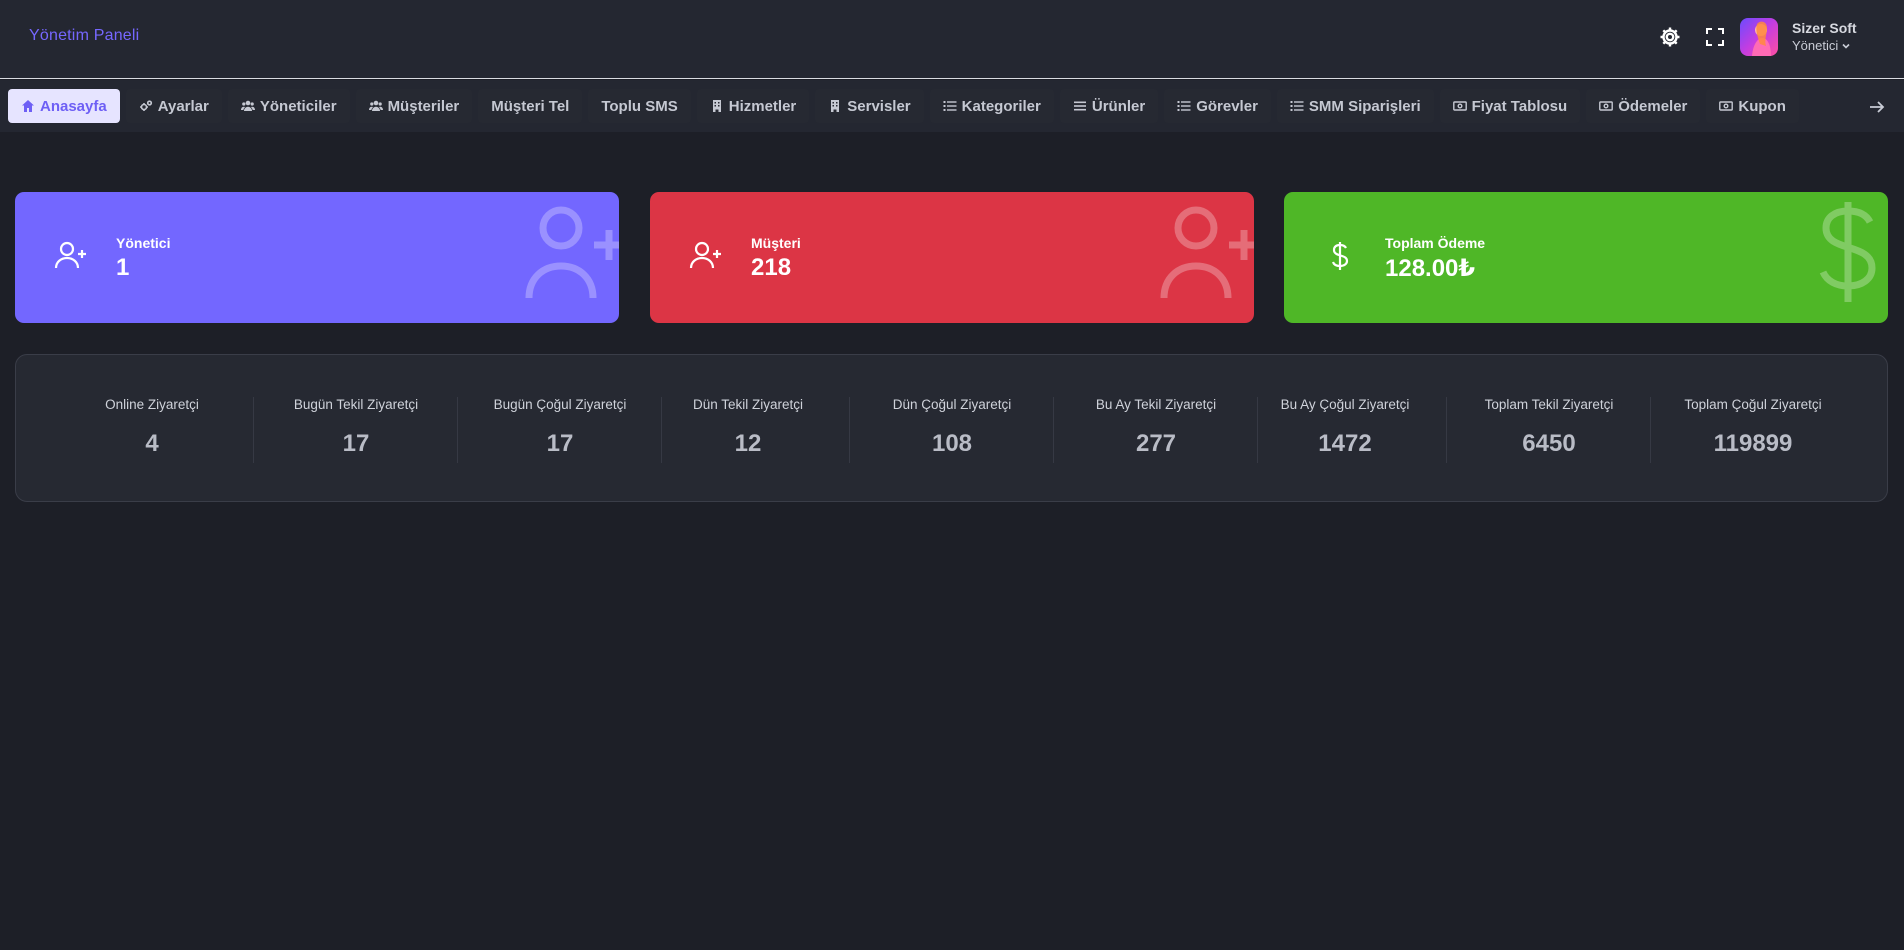  I want to click on nav-item-ayarlar: Ayarlar, so click(173, 106).